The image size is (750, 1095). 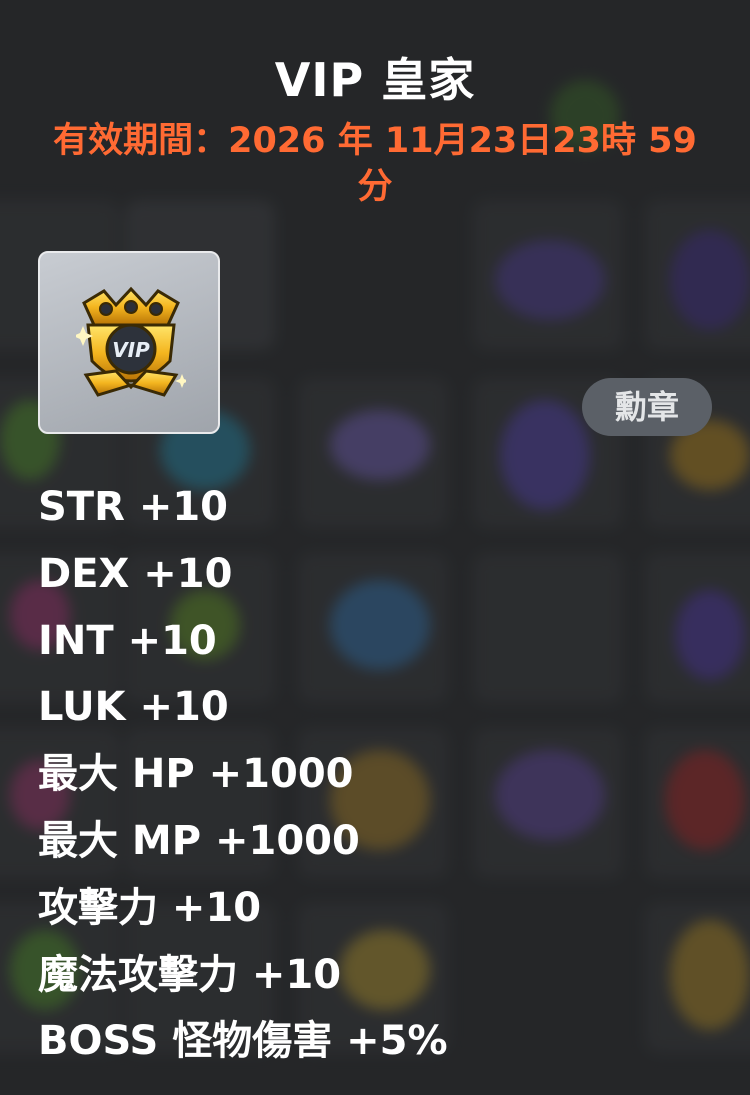 I want to click on item-icon-frame: VIP, so click(x=129, y=342).